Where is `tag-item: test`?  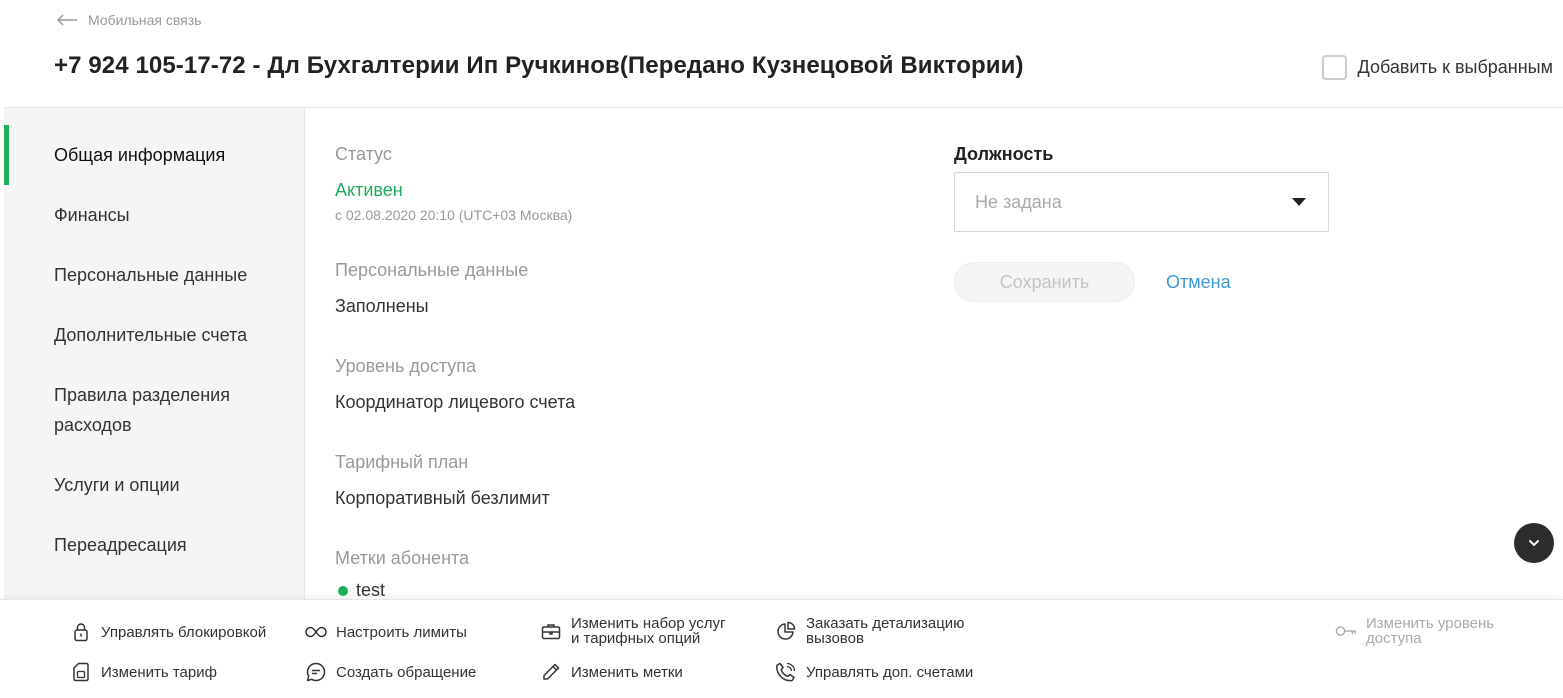 tag-item: test is located at coordinates (361, 590).